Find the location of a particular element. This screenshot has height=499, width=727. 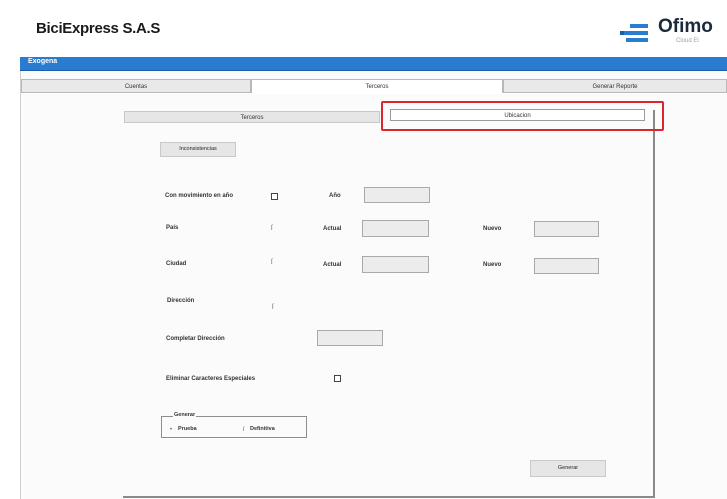

ciudad-actual-field is located at coordinates (395, 264).